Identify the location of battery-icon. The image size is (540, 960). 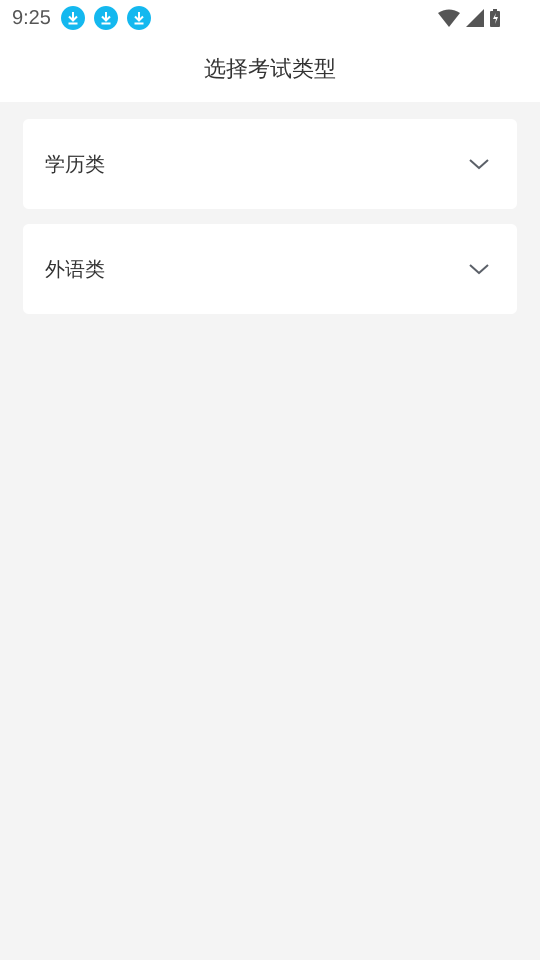
(495, 18).